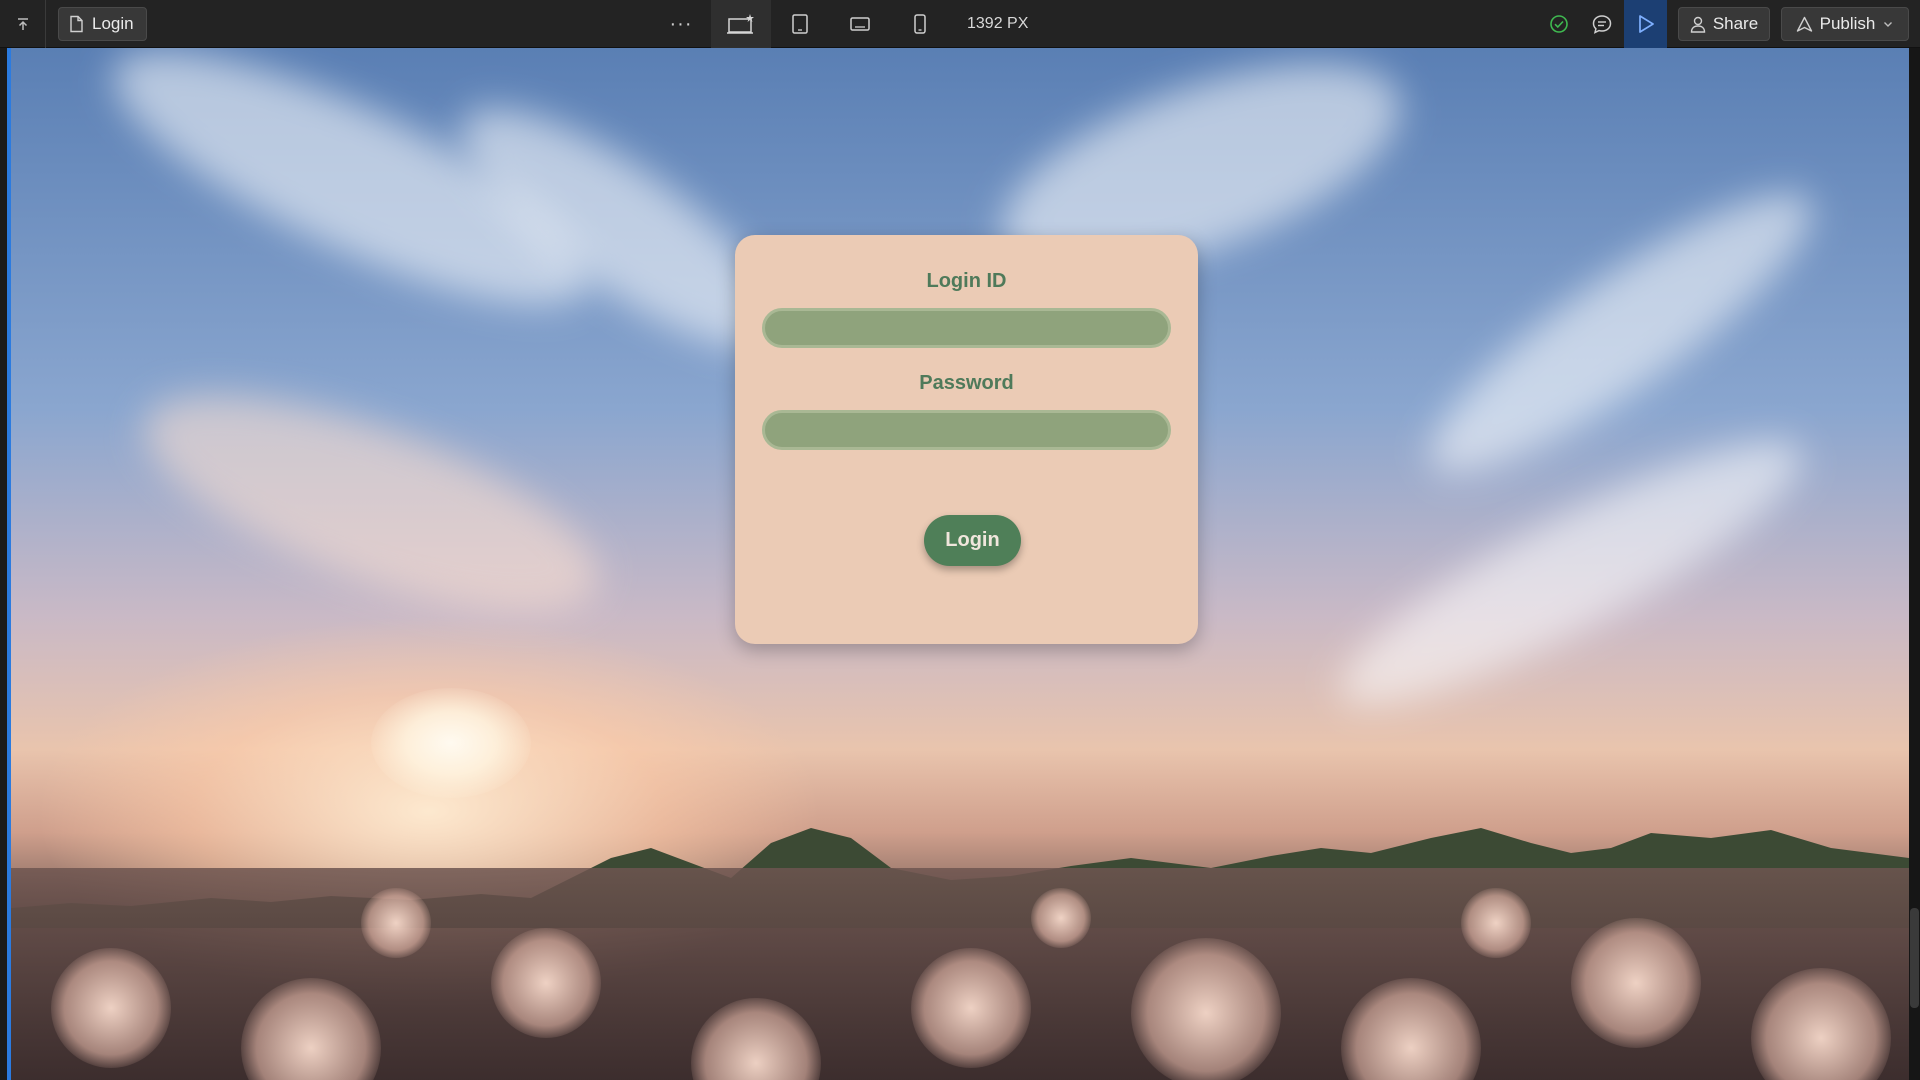  I want to click on publish-icon, so click(1804, 24).